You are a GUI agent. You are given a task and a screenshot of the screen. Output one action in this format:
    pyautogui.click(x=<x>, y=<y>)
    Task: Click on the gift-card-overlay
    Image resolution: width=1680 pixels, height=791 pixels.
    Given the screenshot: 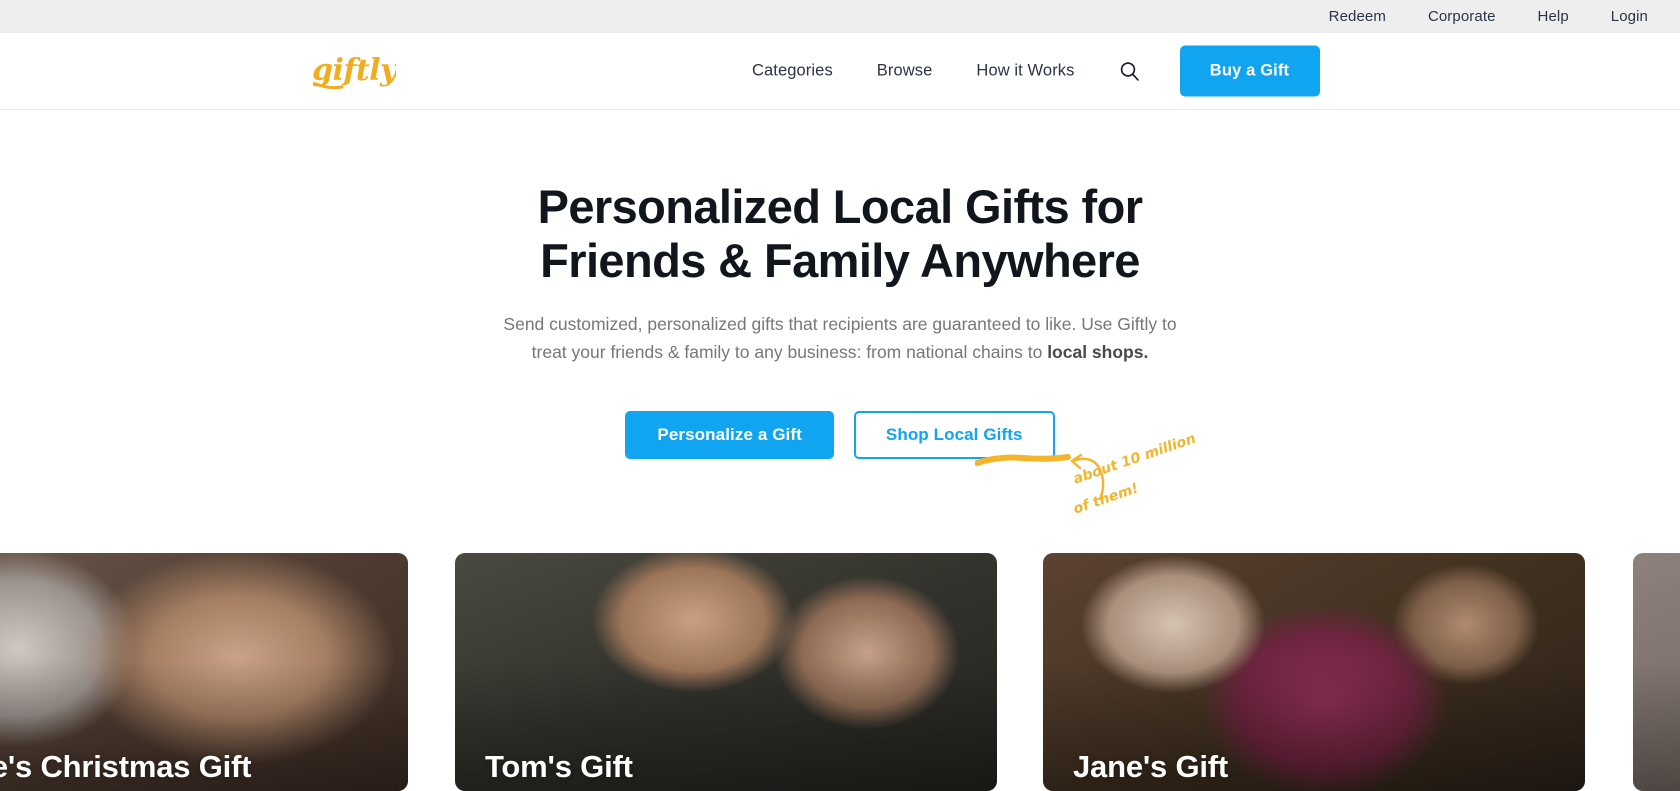 What is the action you would take?
    pyautogui.click(x=1656, y=672)
    